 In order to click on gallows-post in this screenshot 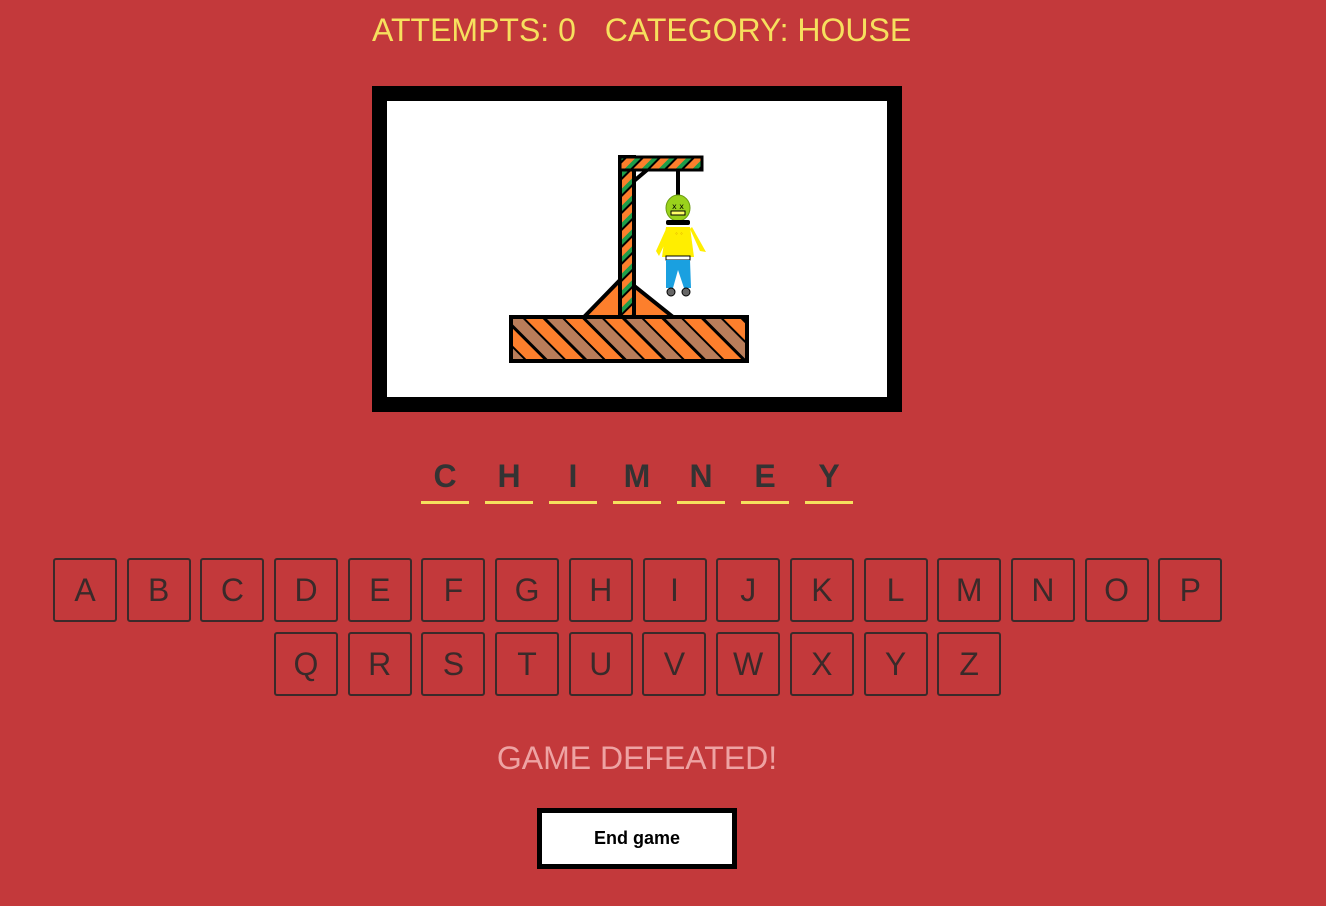, I will do `click(627, 237)`.